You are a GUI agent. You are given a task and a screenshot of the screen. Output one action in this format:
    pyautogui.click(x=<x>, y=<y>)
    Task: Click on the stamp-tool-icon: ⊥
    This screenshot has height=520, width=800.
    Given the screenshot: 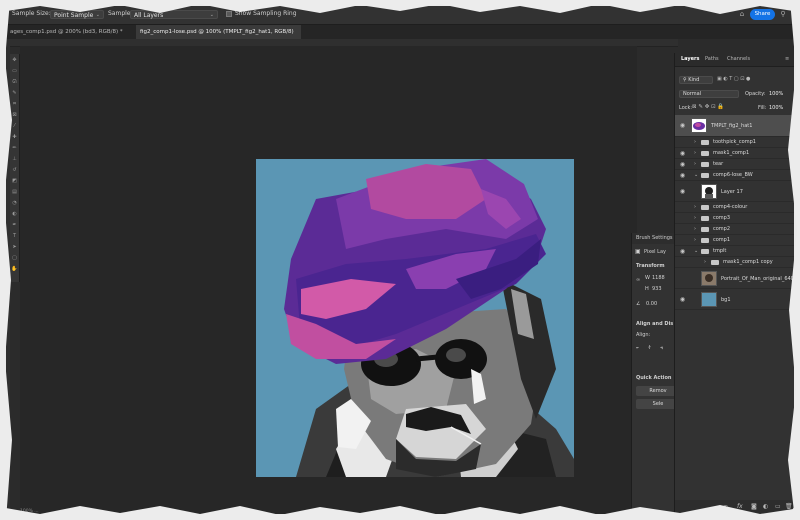 What is the action you would take?
    pyautogui.click(x=14, y=159)
    